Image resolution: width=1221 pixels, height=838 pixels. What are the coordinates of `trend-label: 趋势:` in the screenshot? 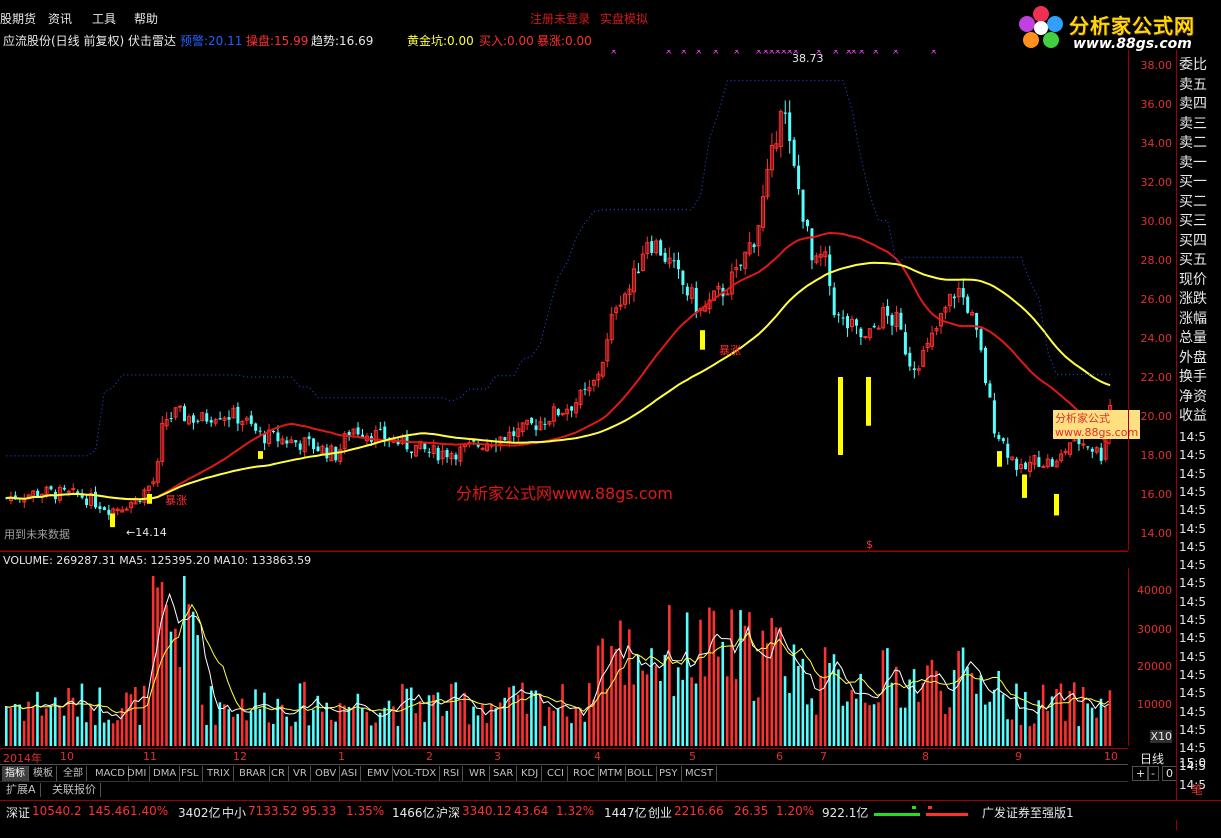 It's located at (325, 41).